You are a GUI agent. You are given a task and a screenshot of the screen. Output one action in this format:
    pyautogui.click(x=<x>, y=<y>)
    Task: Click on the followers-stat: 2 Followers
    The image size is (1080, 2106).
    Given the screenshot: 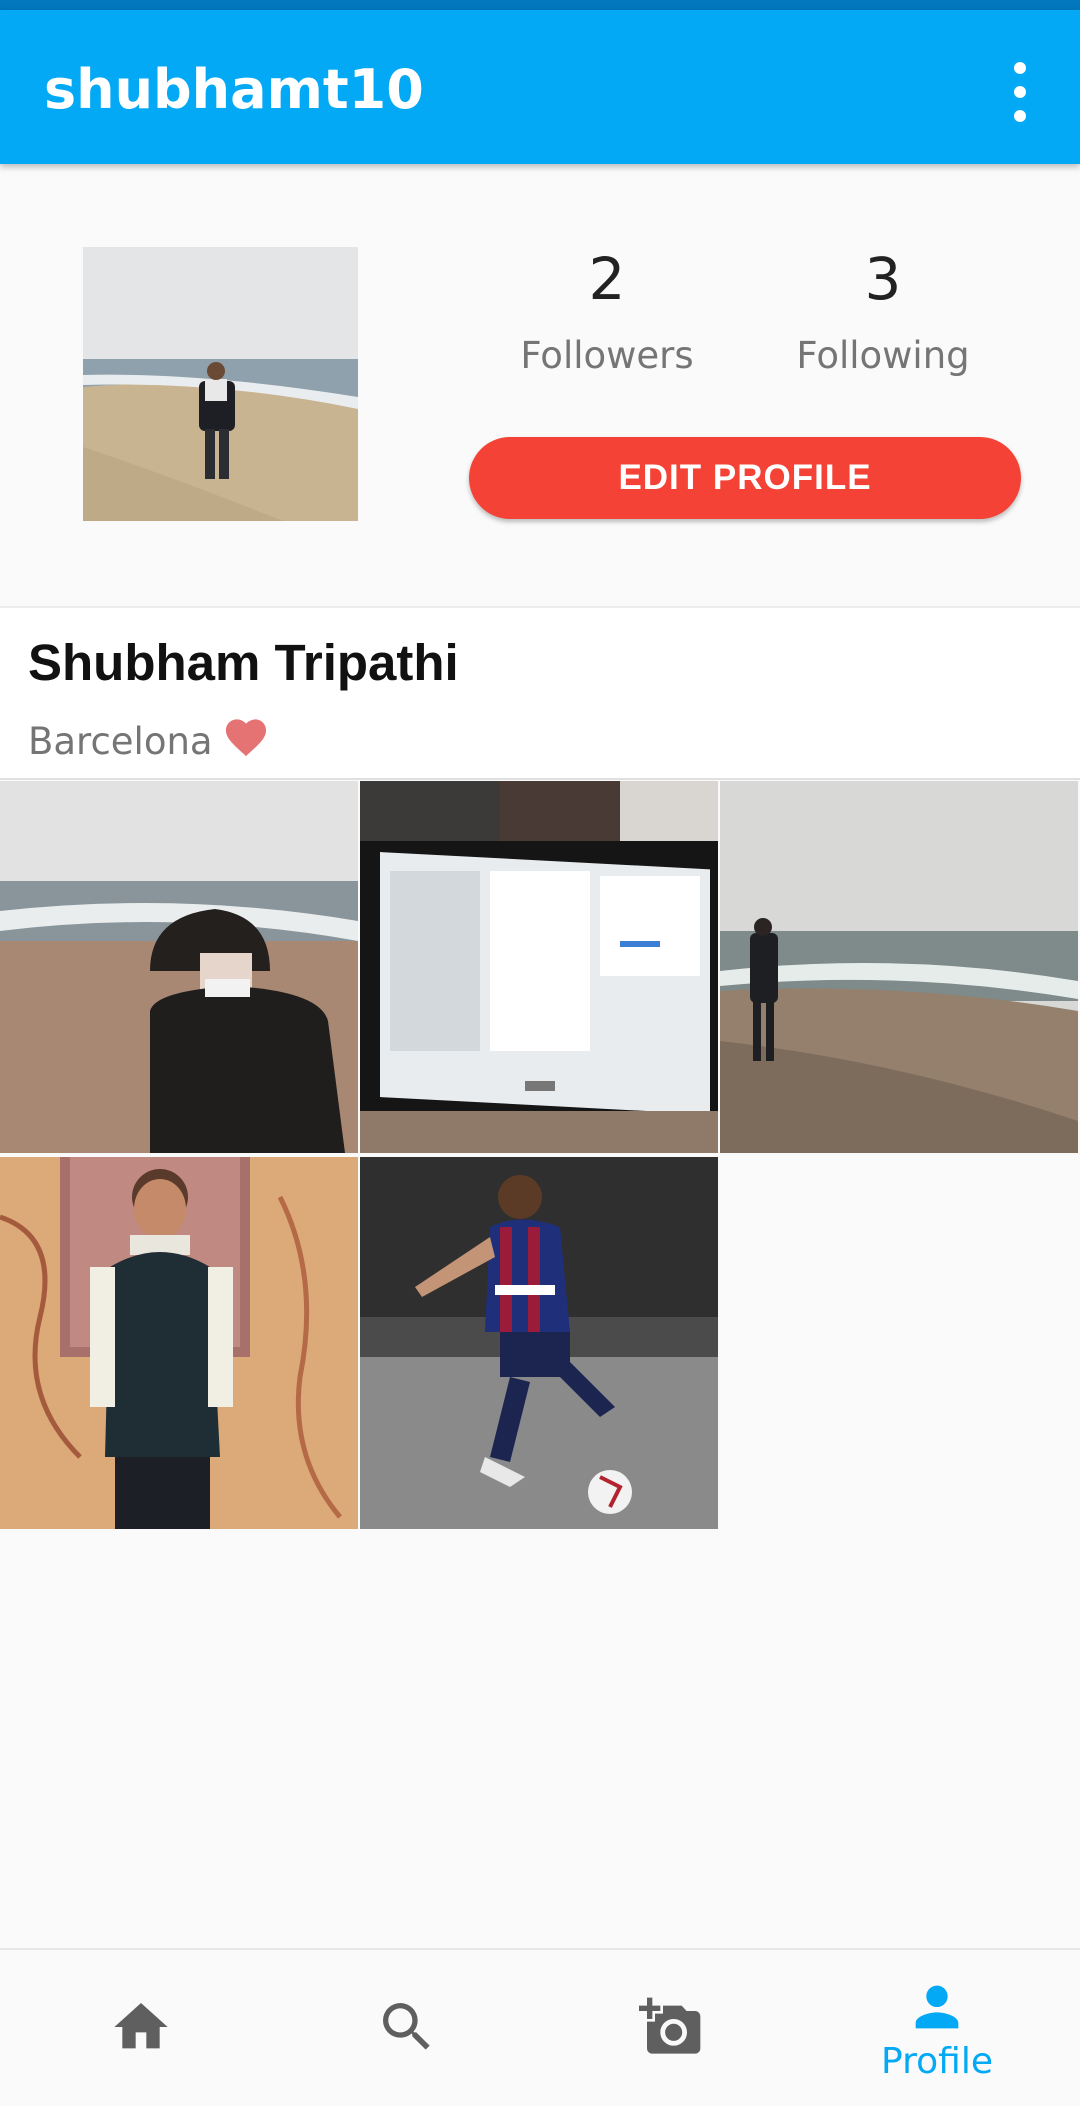 What is the action you would take?
    pyautogui.click(x=607, y=313)
    